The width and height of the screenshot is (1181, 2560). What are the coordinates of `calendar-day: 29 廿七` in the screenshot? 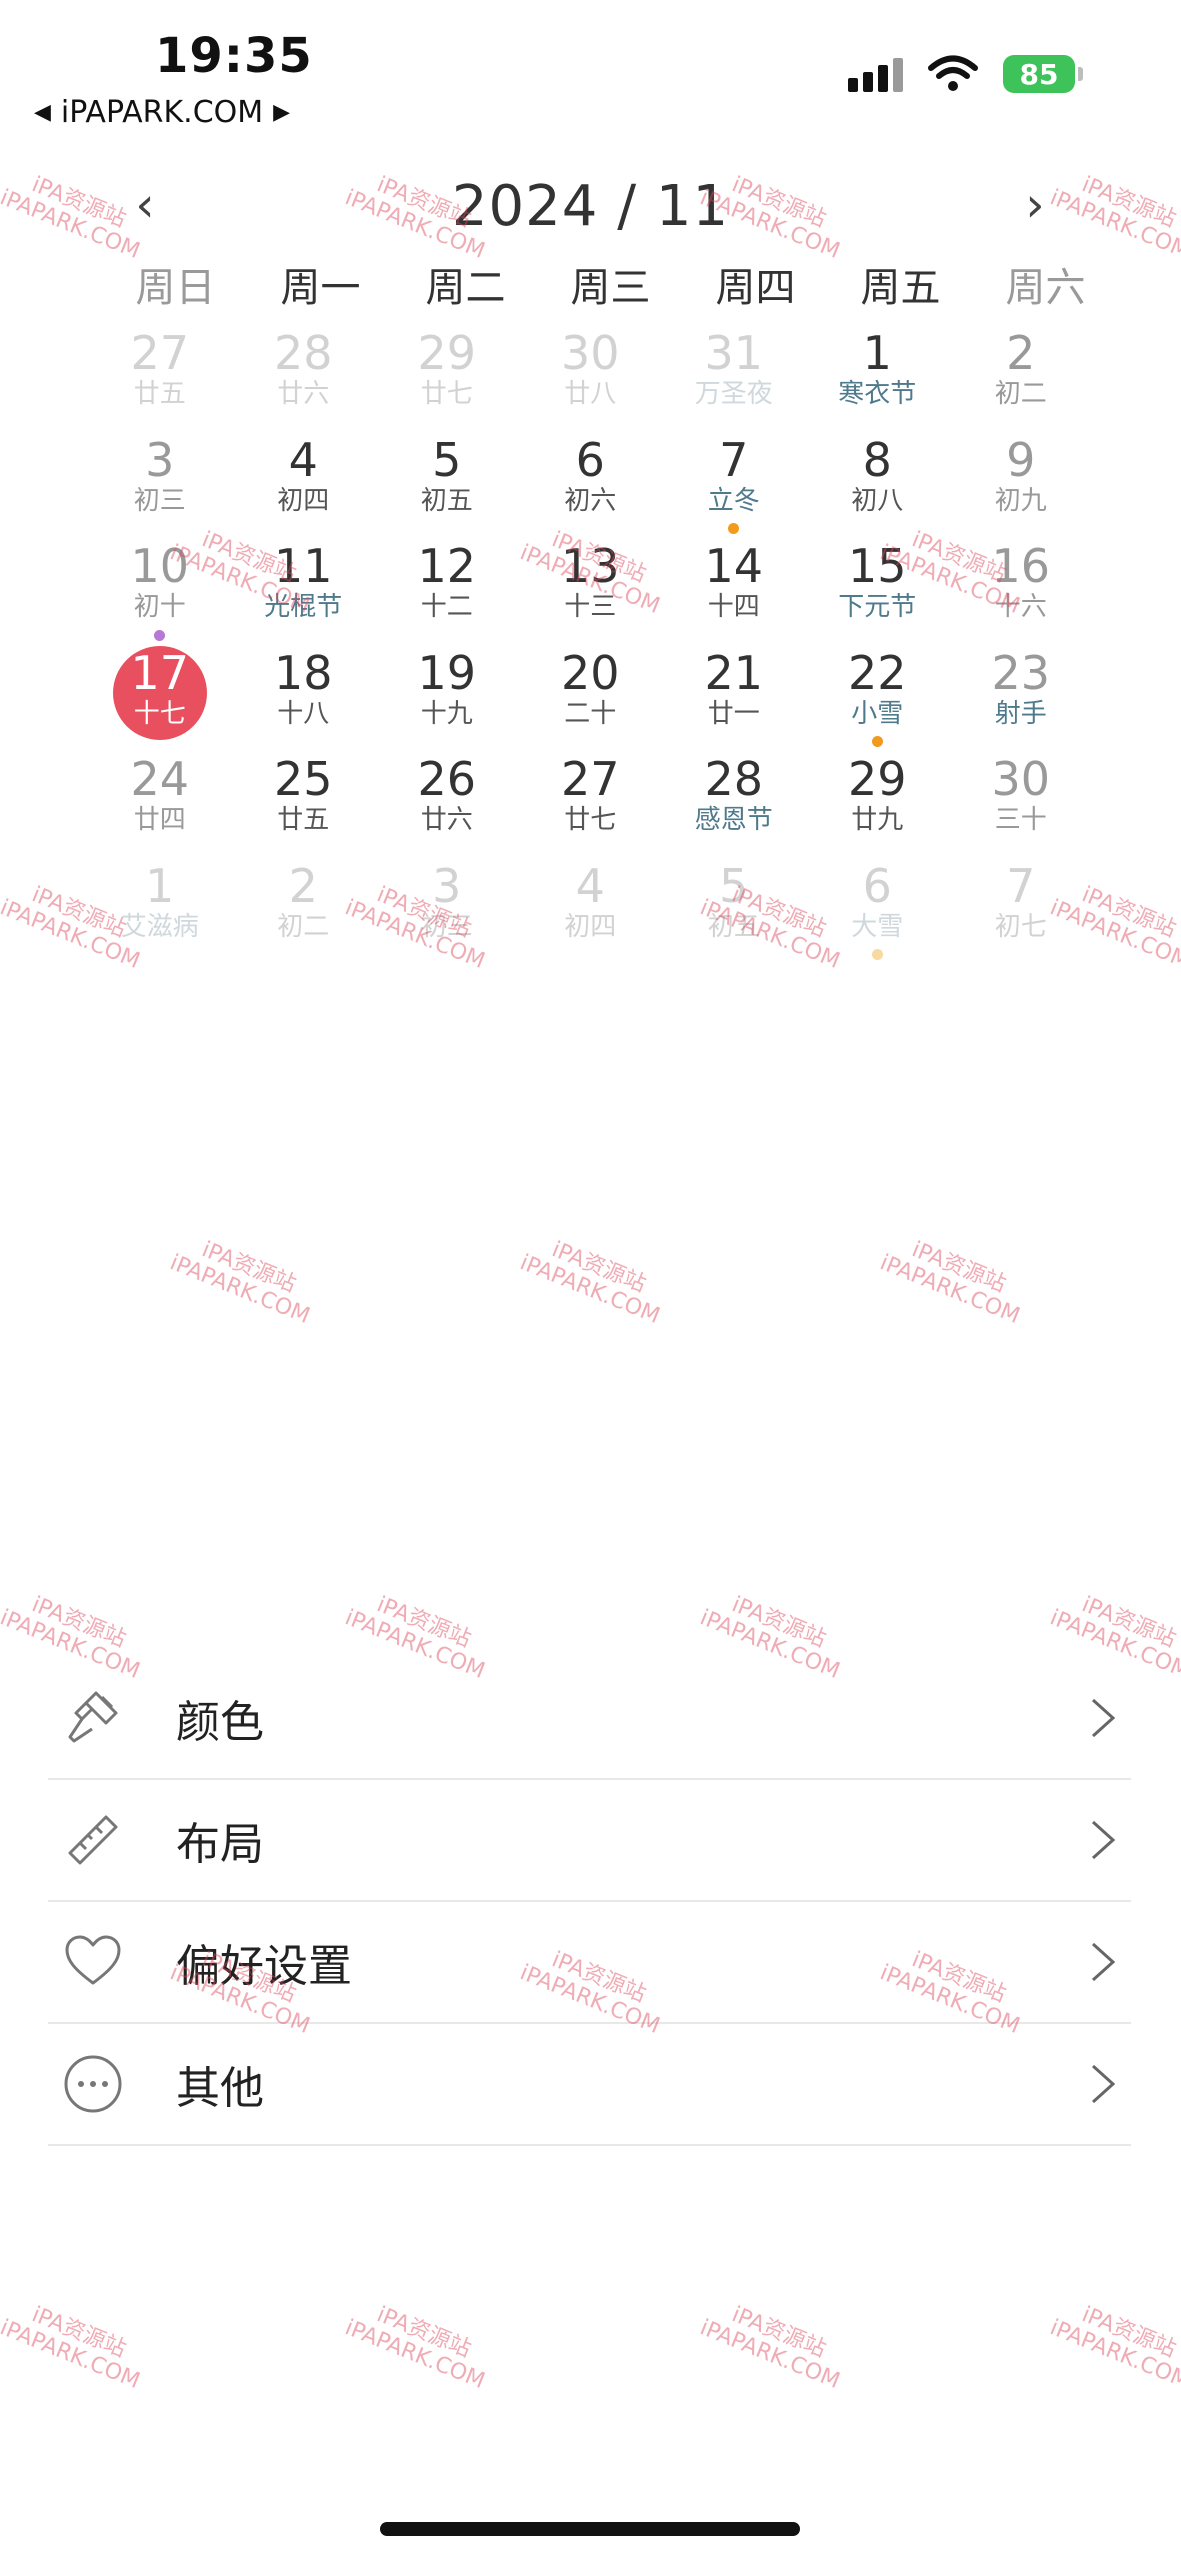 It's located at (447, 380).